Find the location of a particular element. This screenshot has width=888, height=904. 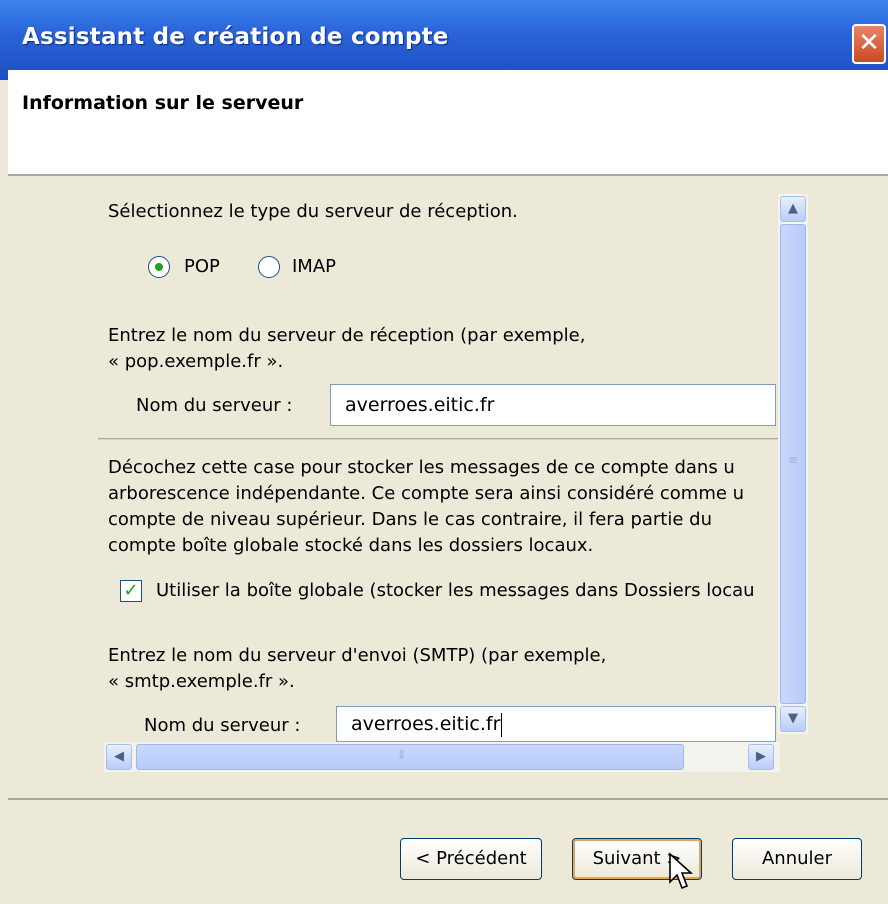

horizontal-scroll-thumb: ⦀ is located at coordinates (410, 757).